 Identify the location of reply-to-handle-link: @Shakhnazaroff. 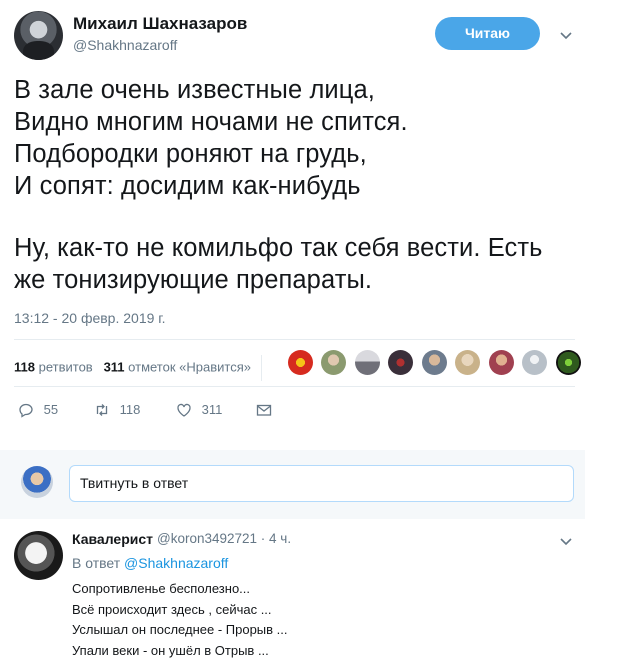
(176, 563).